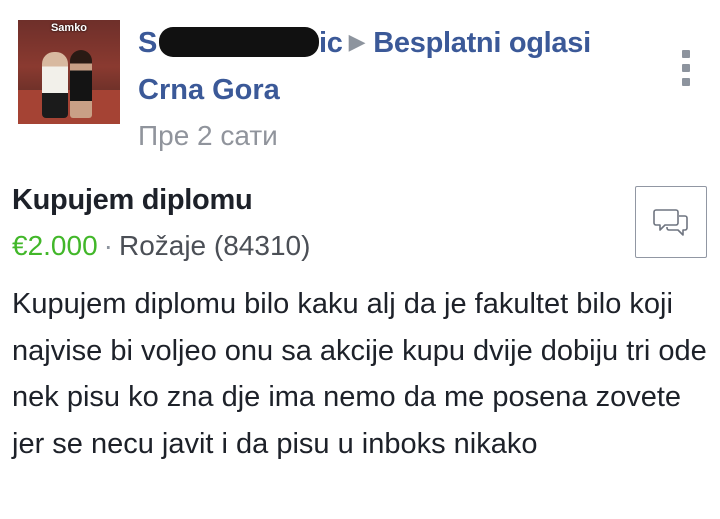 This screenshot has width=720, height=519. What do you see at coordinates (81, 84) in the screenshot?
I see `avatar-person-right` at bounding box center [81, 84].